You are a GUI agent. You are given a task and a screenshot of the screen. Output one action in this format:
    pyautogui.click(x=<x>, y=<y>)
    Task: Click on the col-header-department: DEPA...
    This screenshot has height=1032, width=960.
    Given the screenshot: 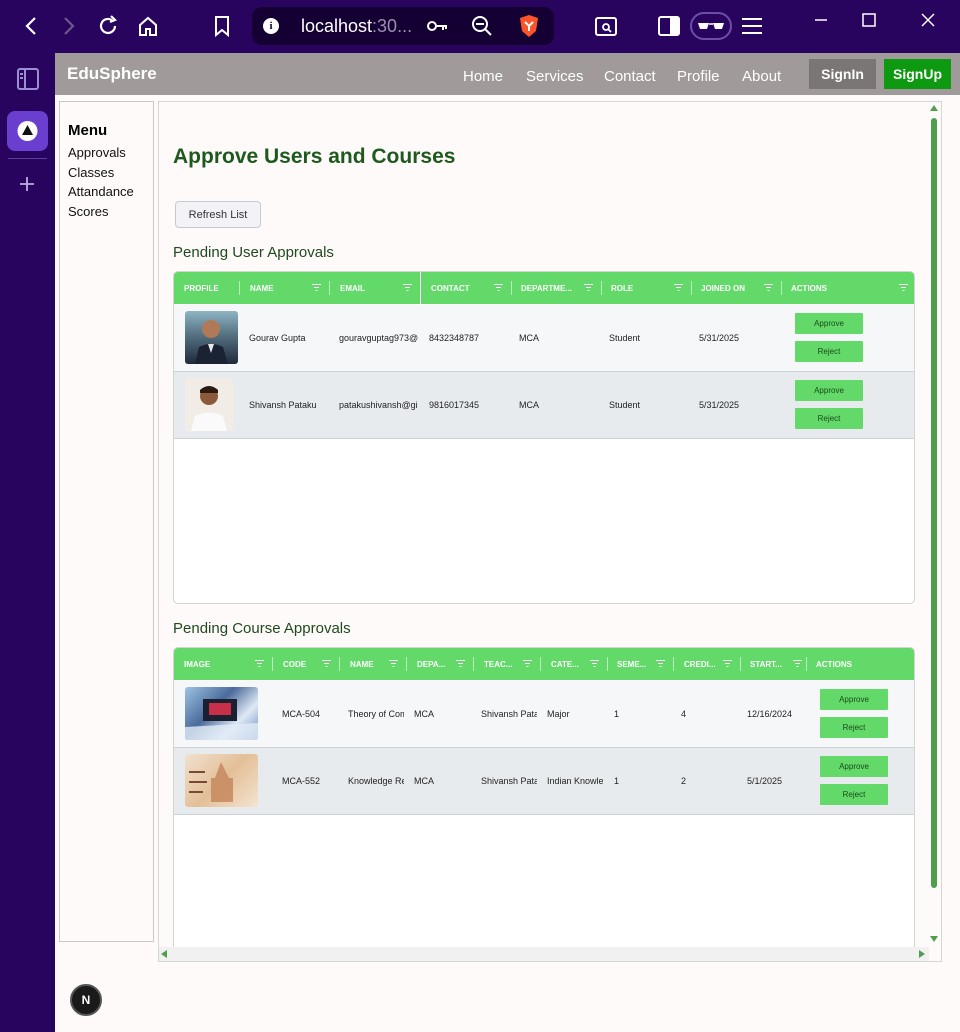 What is the action you would take?
    pyautogui.click(x=440, y=664)
    